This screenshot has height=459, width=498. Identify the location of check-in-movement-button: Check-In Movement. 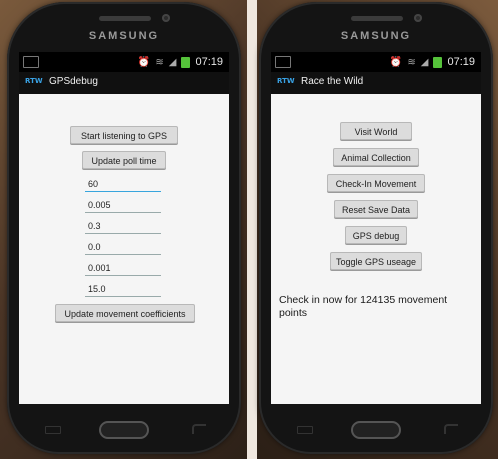
(376, 183).